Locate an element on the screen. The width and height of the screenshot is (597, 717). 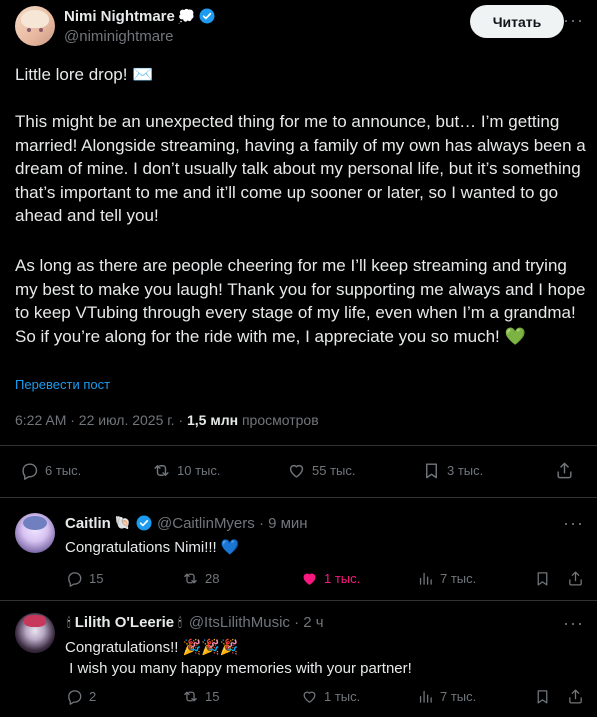
author-name-row: Nimi Nightmare 💭 is located at coordinates (140, 16).